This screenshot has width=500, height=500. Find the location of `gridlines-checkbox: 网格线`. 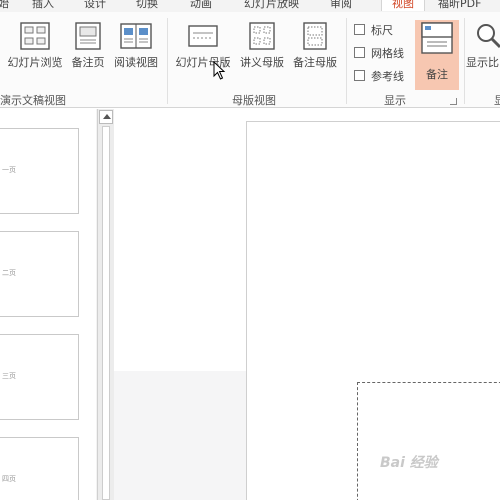

gridlines-checkbox: 网格线 is located at coordinates (379, 53).